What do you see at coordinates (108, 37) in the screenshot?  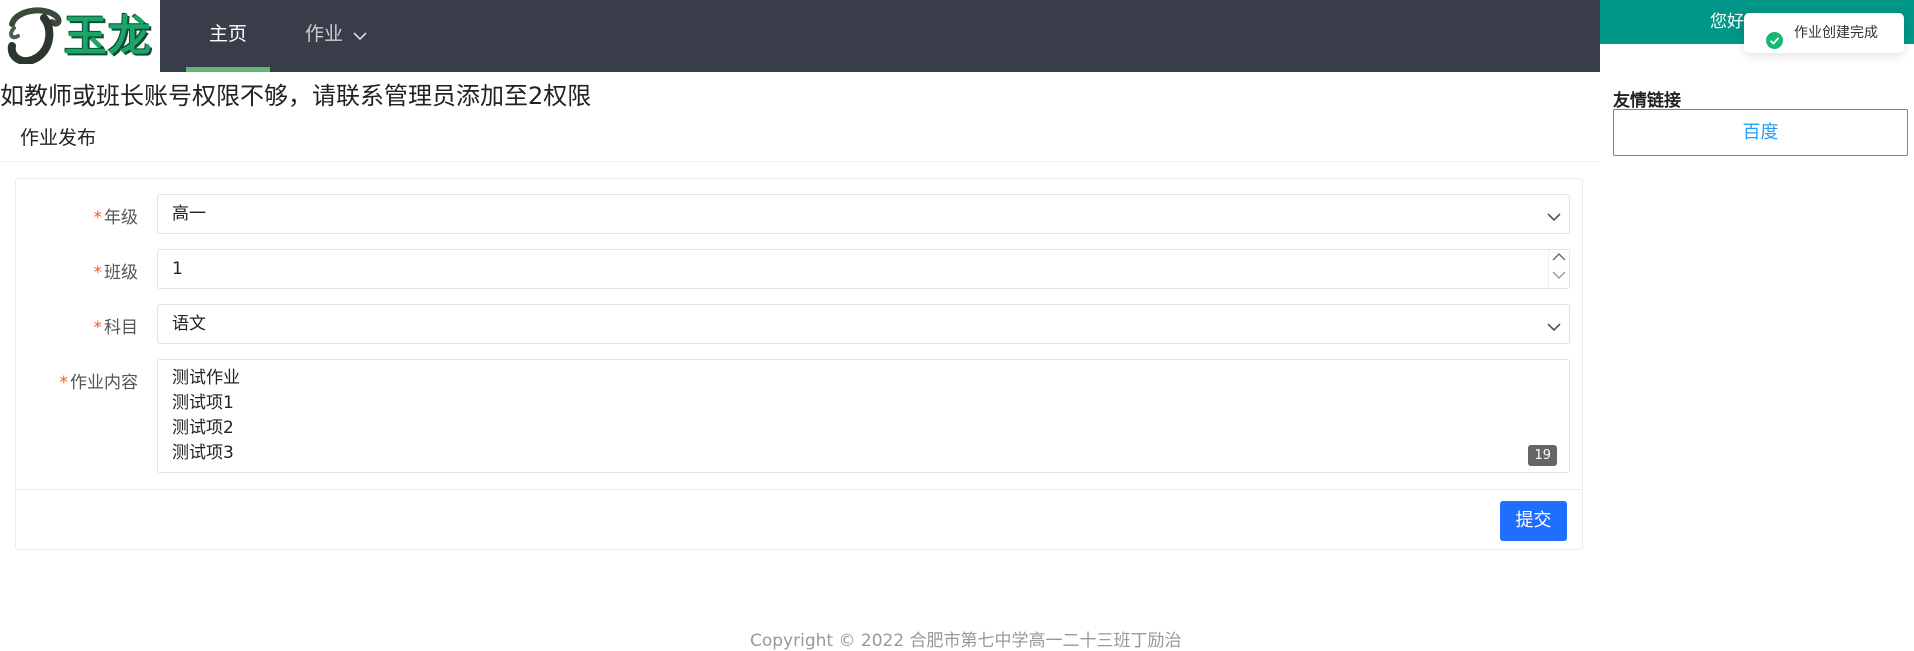 I see `logo-text: 玉龙` at bounding box center [108, 37].